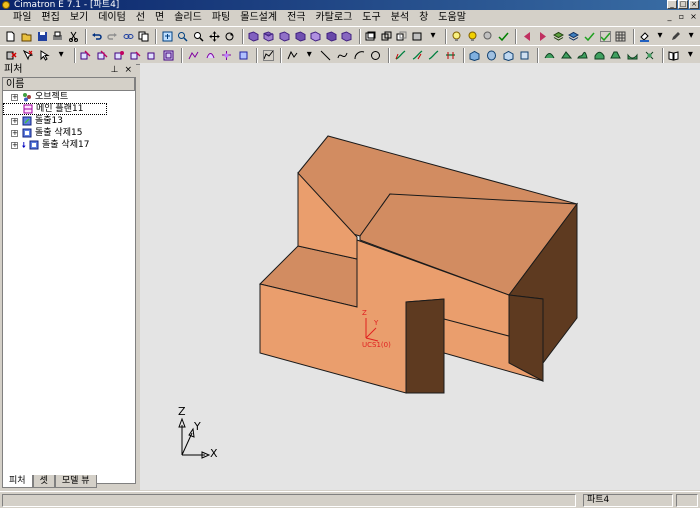 Image resolution: width=700 pixels, height=508 pixels. What do you see at coordinates (254, 36) in the screenshot?
I see `view-iso-icon` at bounding box center [254, 36].